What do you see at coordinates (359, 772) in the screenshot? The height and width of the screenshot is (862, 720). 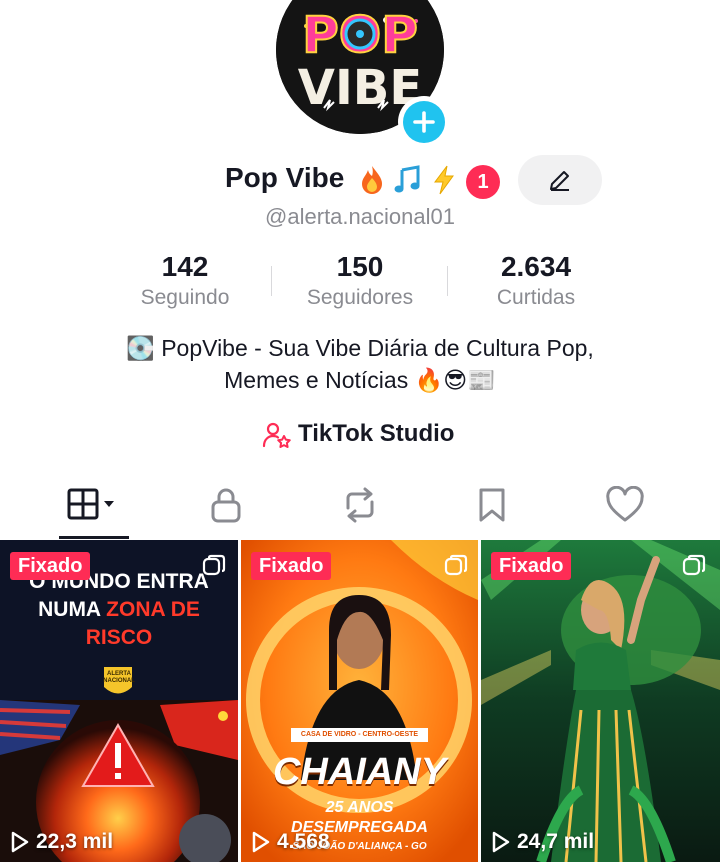 I see `video-title: CHAIANY` at bounding box center [359, 772].